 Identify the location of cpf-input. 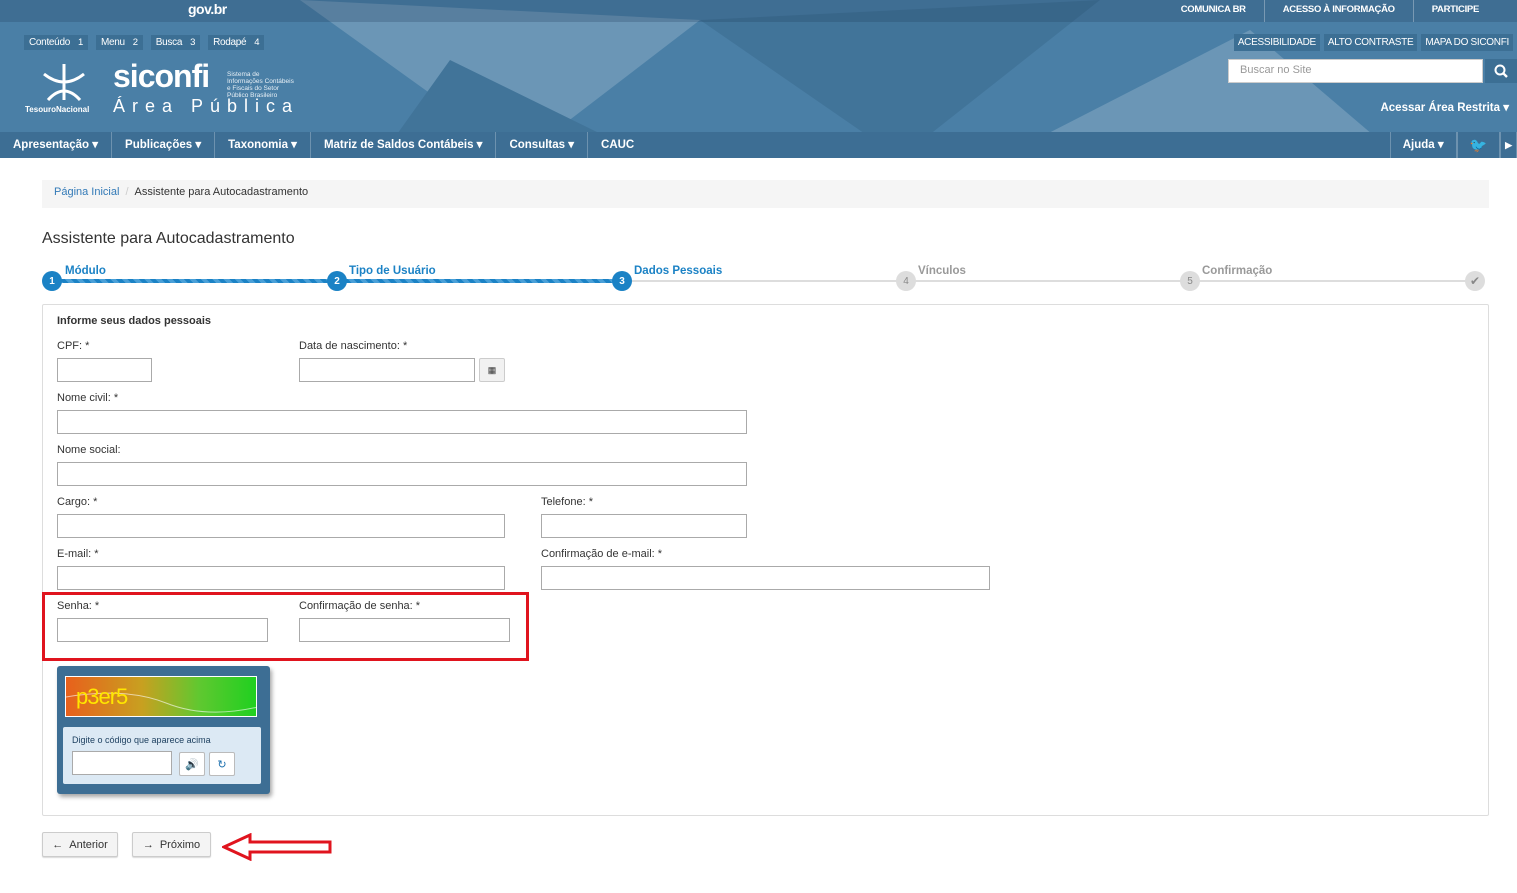
(104, 370).